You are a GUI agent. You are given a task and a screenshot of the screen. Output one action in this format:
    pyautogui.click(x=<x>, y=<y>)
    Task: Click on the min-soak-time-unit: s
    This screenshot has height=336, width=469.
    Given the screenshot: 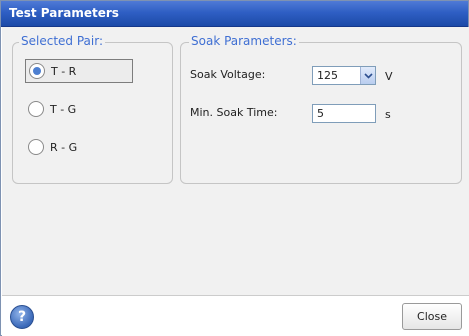 What is the action you would take?
    pyautogui.click(x=388, y=114)
    